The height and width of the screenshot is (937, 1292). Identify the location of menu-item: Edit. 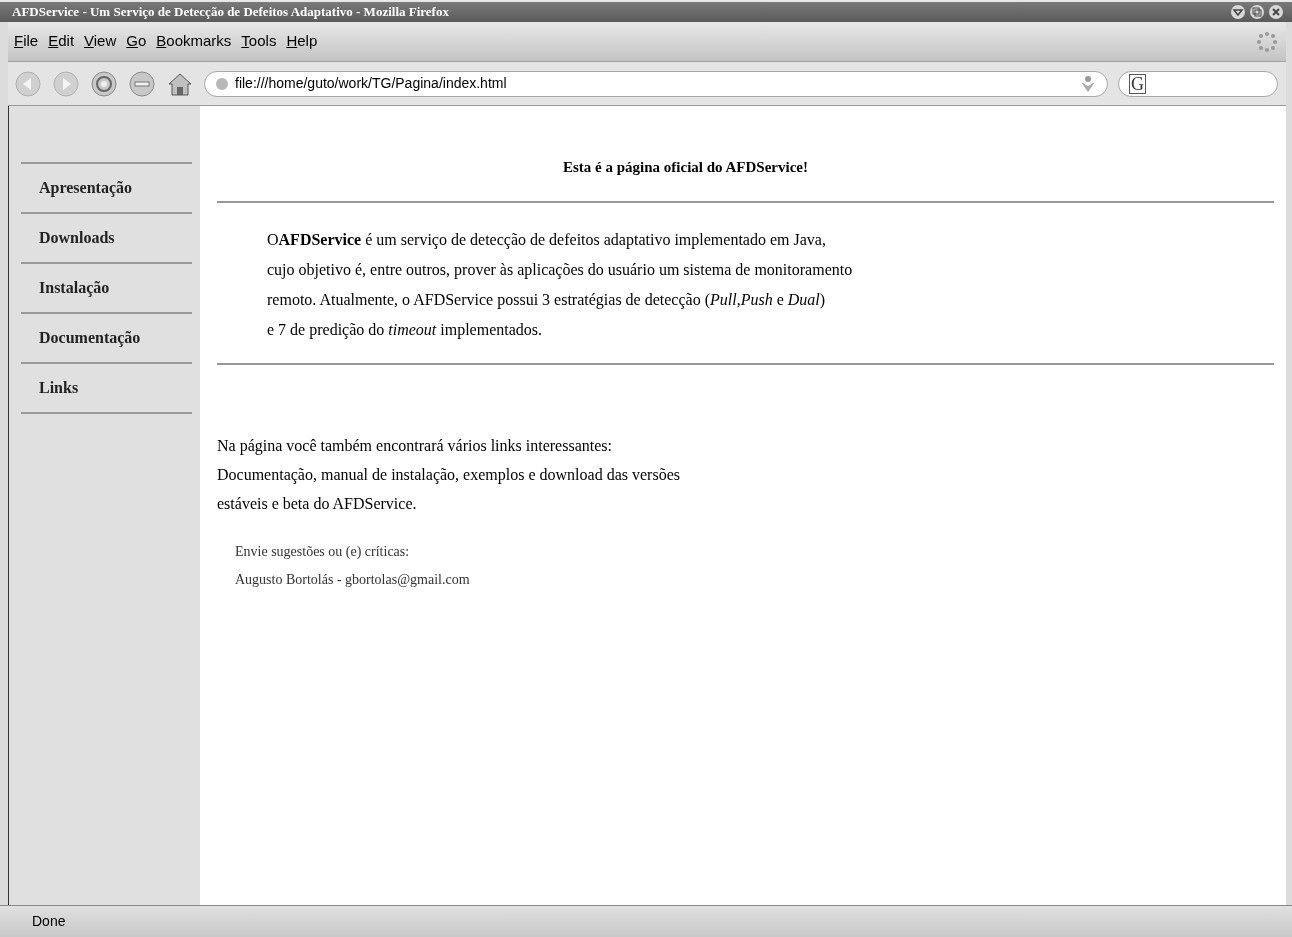
(61, 41).